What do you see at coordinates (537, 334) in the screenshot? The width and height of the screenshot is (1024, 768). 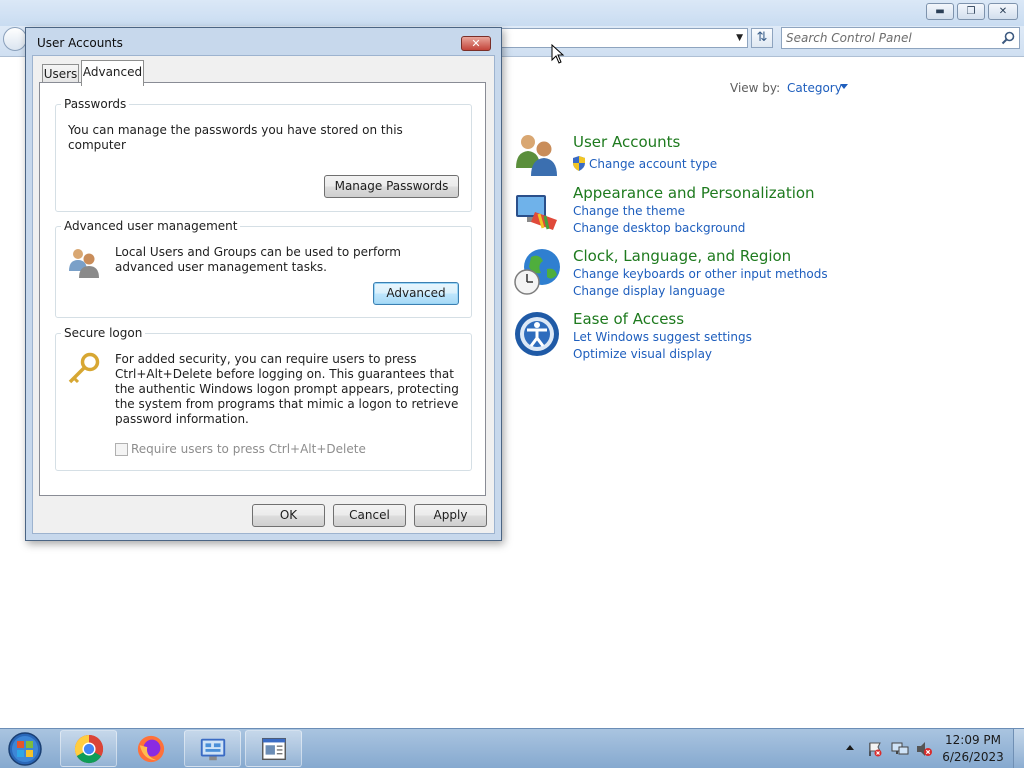 I see `ease-of-access-icon` at bounding box center [537, 334].